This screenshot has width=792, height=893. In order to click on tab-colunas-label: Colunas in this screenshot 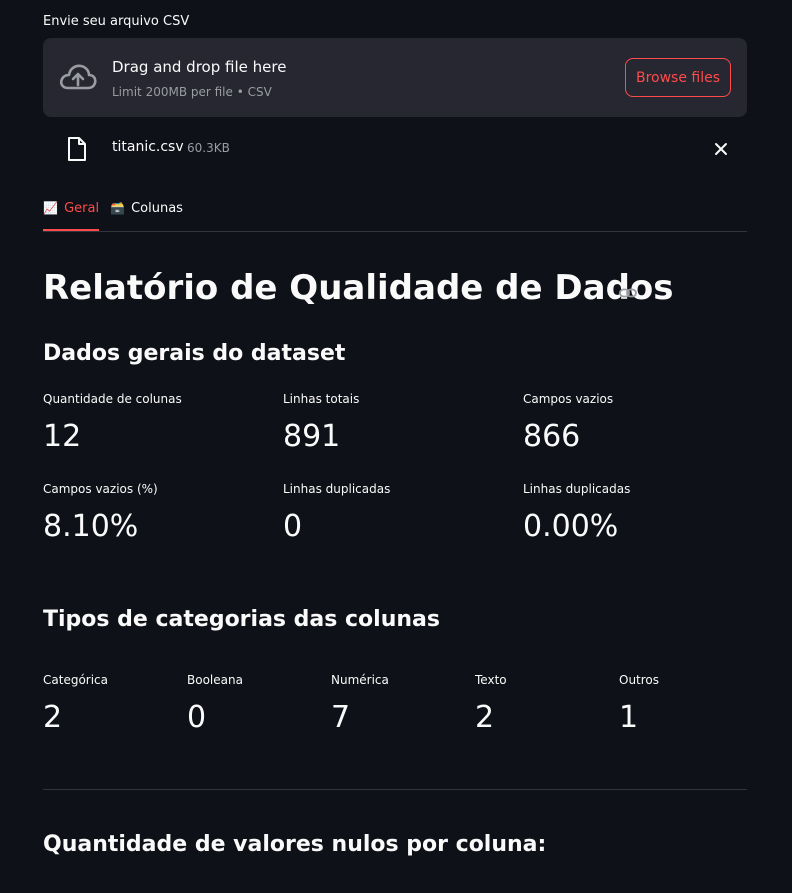, I will do `click(157, 208)`.